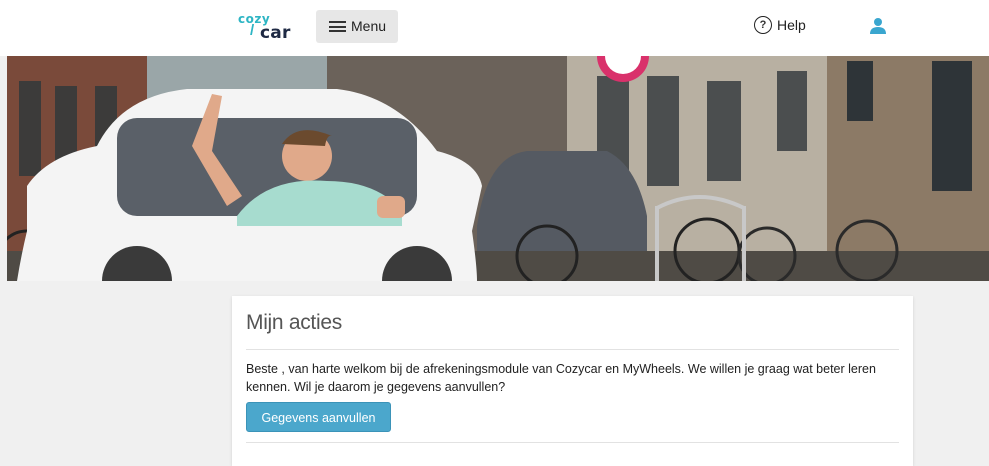 This screenshot has height=466, width=989. I want to click on complete-details-button: Gegevens aanvullen, so click(318, 417).